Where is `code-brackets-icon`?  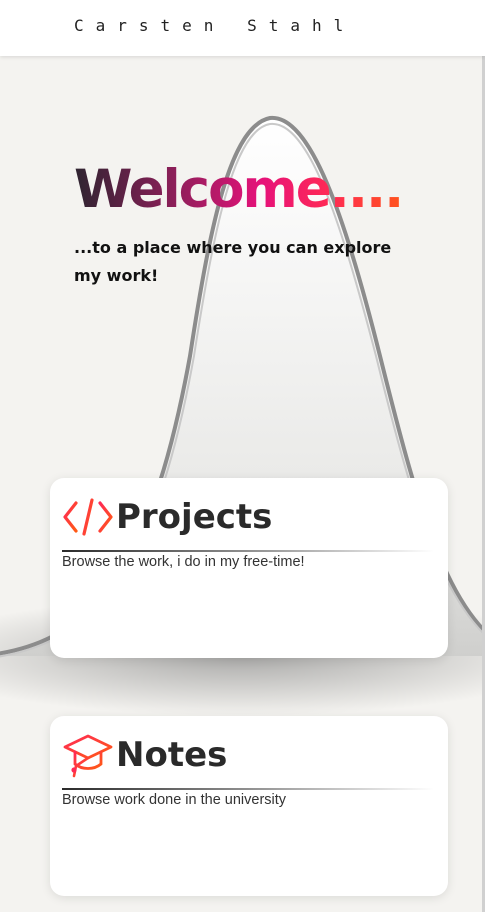
code-brackets-icon is located at coordinates (88, 517).